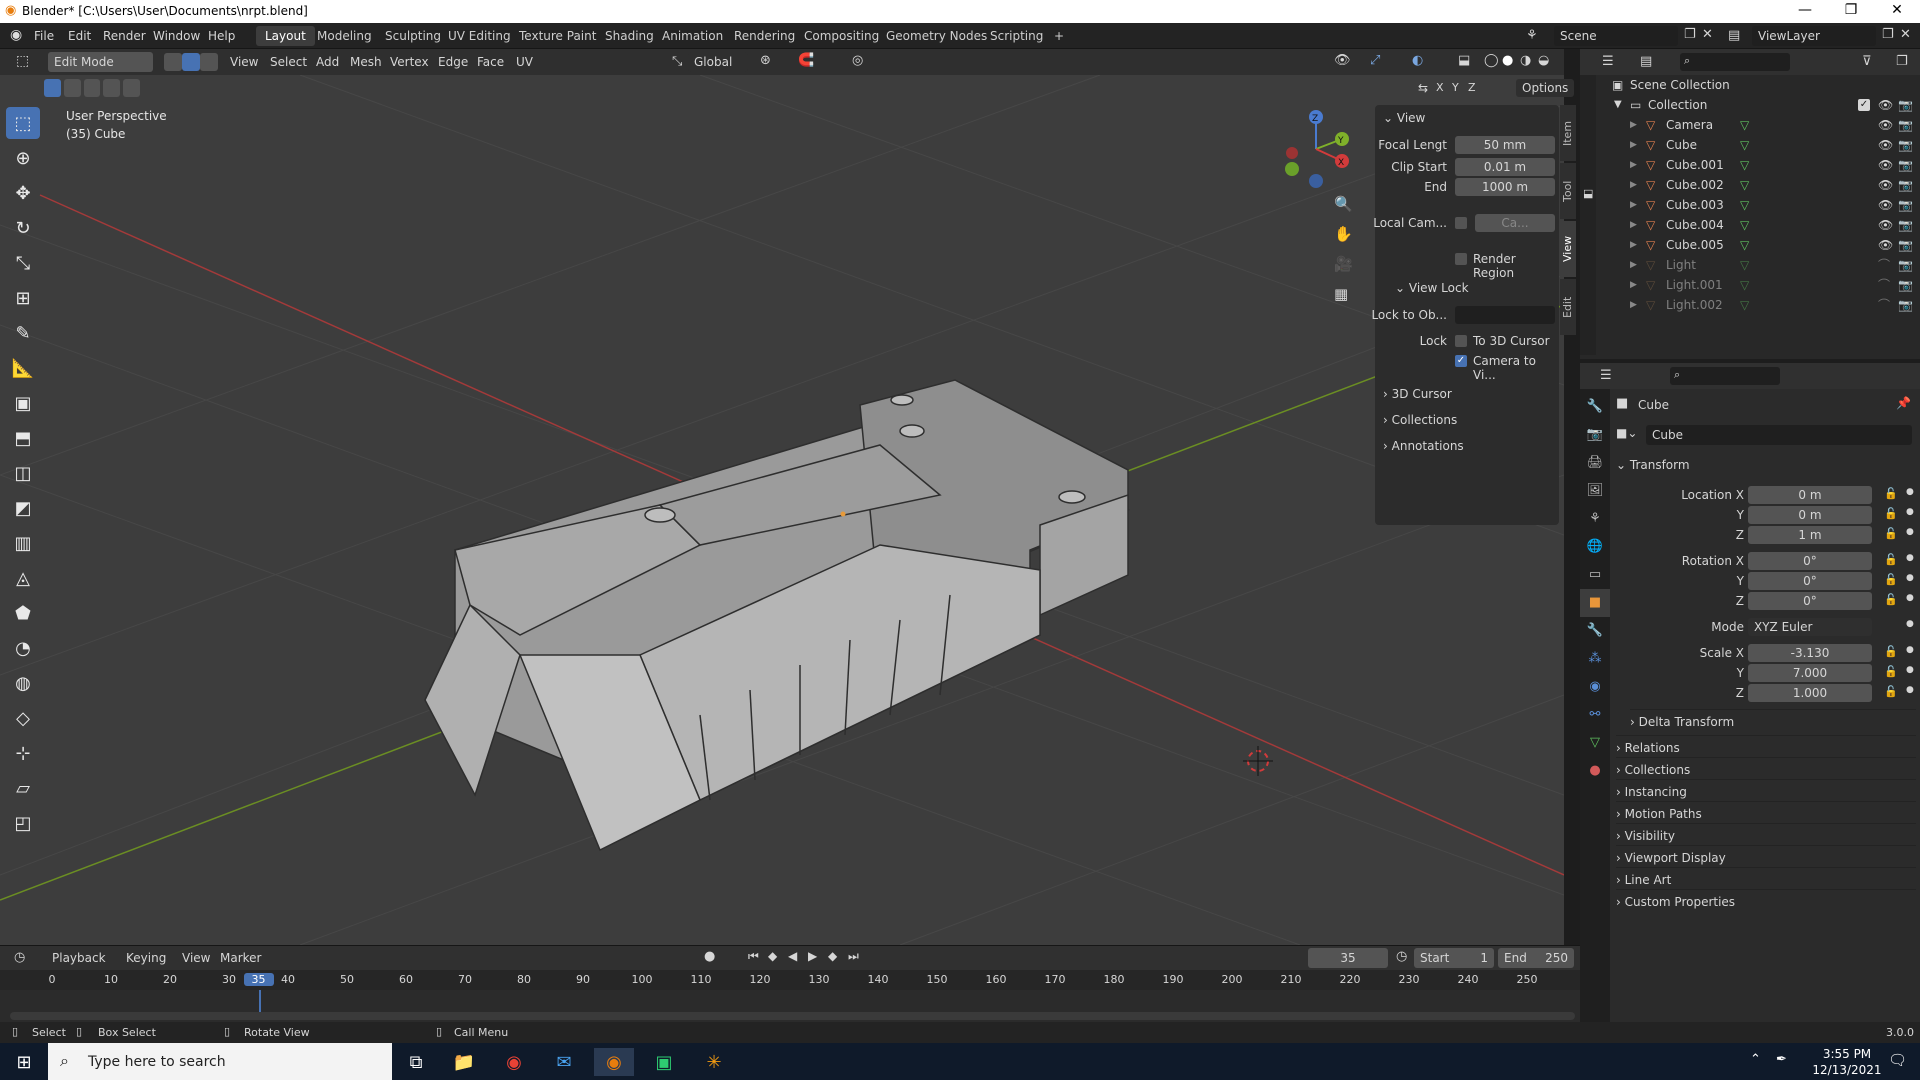  Describe the element at coordinates (23, 368) in the screenshot. I see `measure-tool-icon: 📐` at that location.